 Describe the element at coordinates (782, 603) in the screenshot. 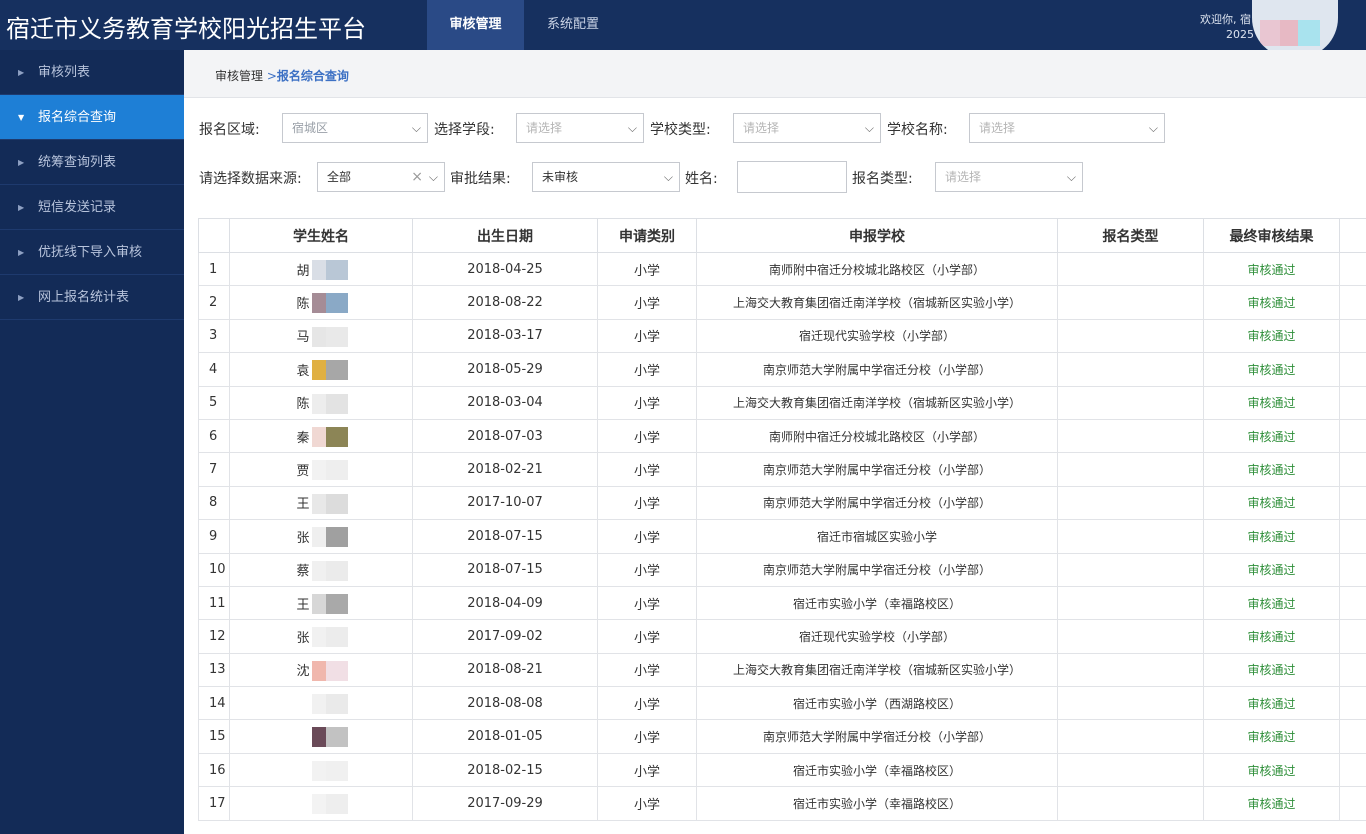

I see `table-row: 11 王 2018-04-09 小学 宿迁市实验小学（幸福路校区） 审核通过` at that location.